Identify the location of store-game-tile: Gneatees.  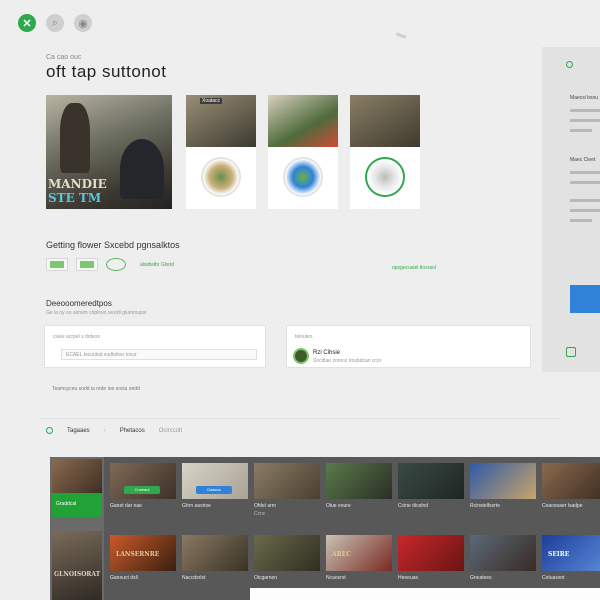
(503, 558).